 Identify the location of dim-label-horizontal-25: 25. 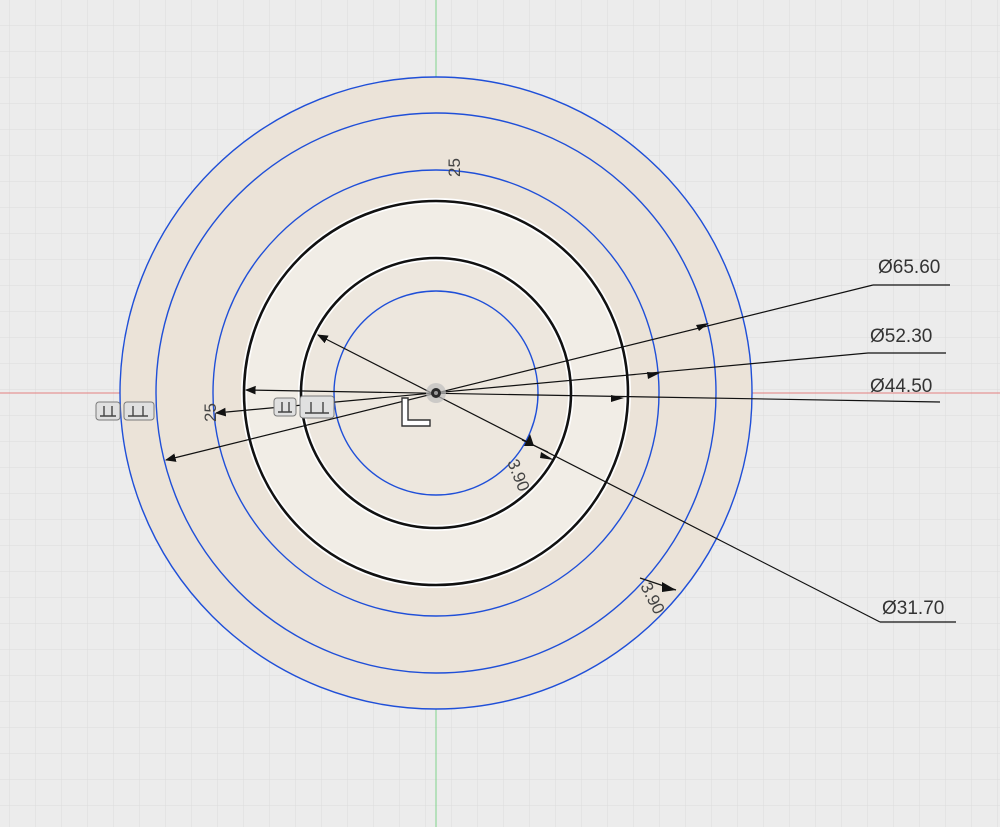
(210, 412).